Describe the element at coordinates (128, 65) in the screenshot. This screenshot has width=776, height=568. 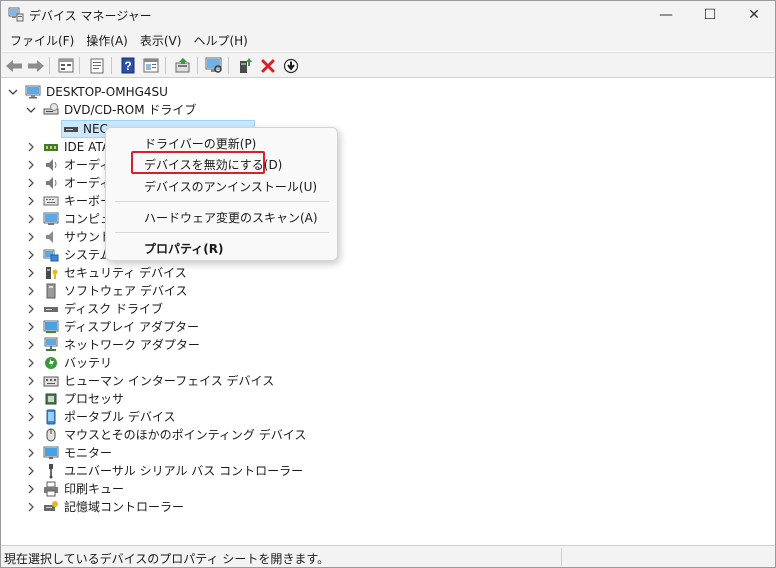
I see `help-button: ?` at that location.